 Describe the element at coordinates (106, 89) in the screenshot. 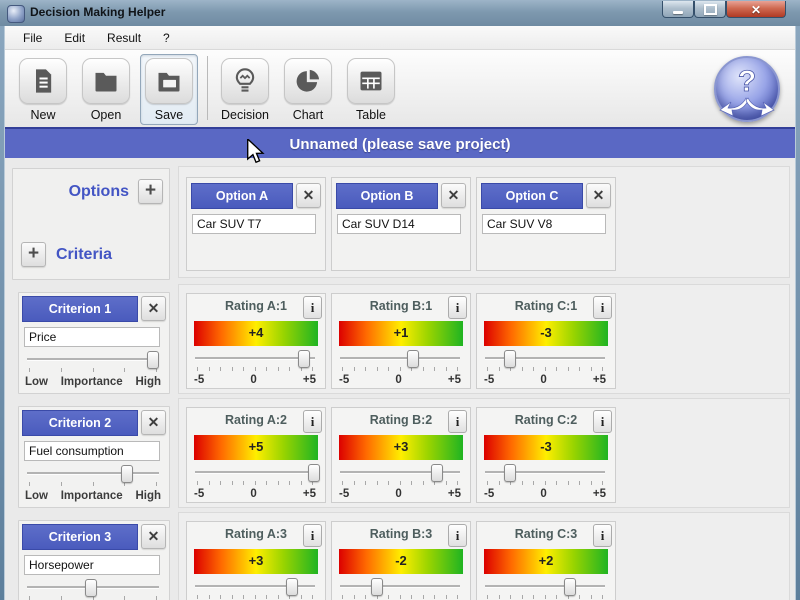

I see `toolbar-button-open: Open` at that location.